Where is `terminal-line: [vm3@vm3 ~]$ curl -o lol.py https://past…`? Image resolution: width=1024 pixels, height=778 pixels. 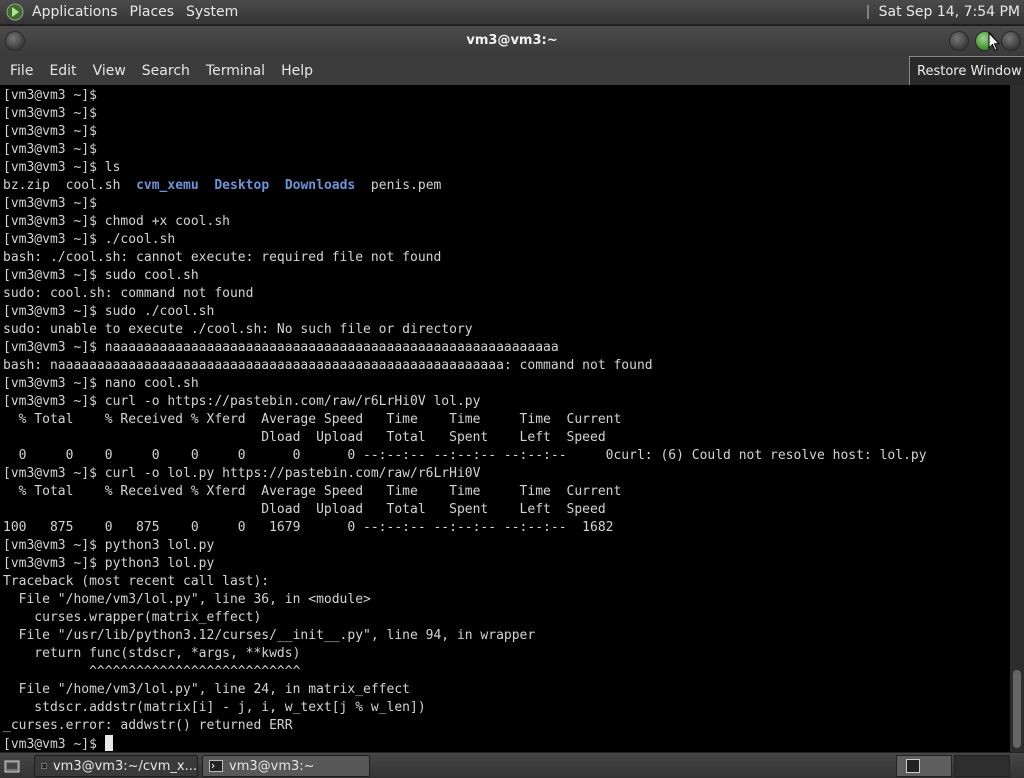
terminal-line: [vm3@vm3 ~]$ curl -o lol.py https://past… is located at coordinates (242, 473).